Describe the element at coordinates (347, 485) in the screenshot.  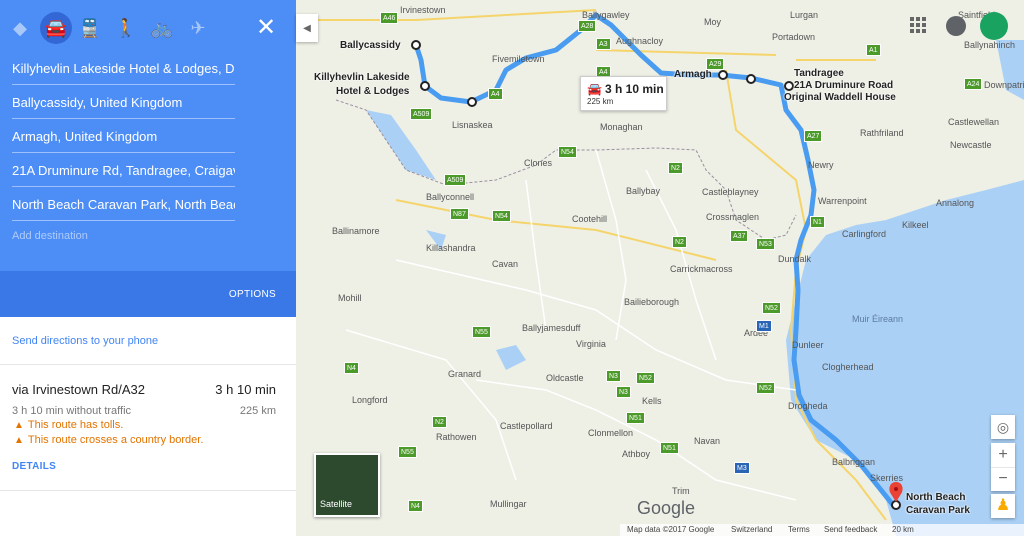
I see `satellite-toggle: Satellite` at that location.